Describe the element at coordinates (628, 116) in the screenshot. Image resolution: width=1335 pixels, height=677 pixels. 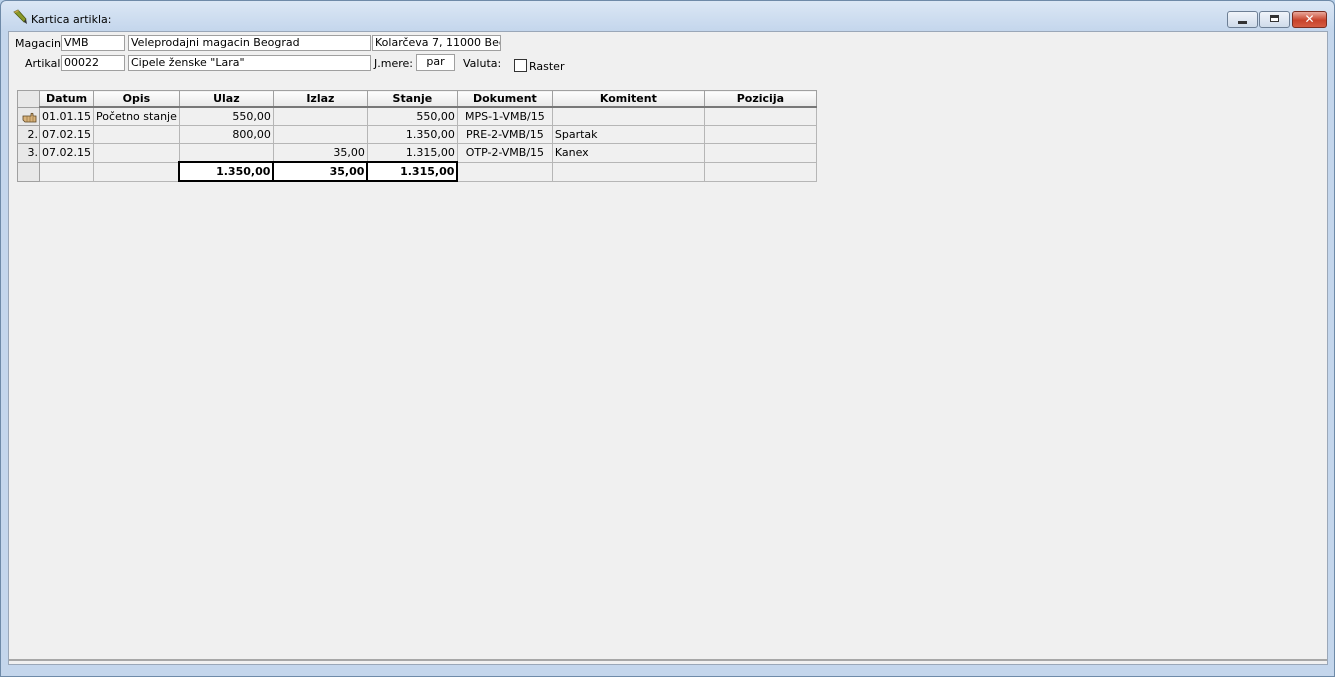
I see `cell-komitent` at that location.